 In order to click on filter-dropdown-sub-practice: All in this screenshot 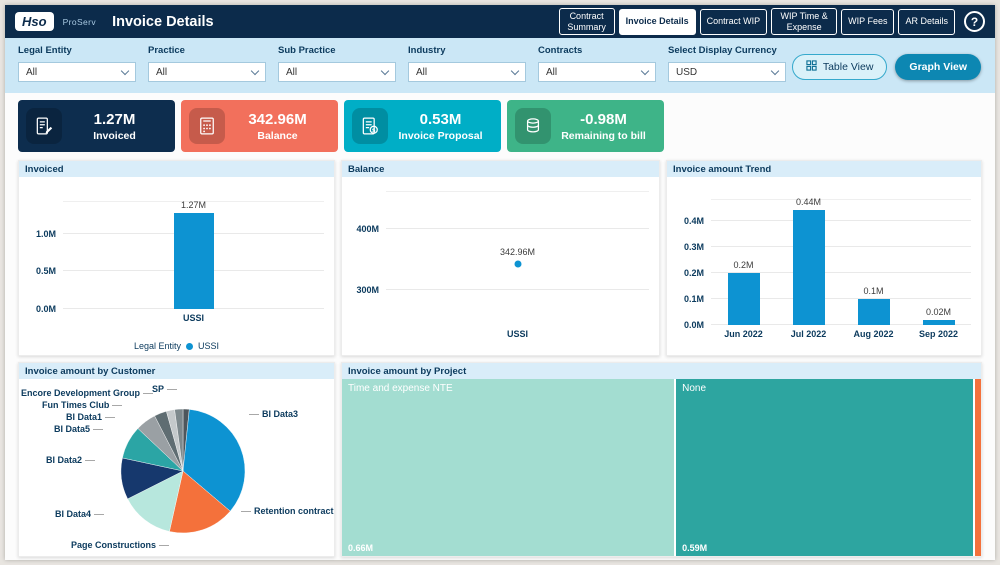, I will do `click(337, 72)`.